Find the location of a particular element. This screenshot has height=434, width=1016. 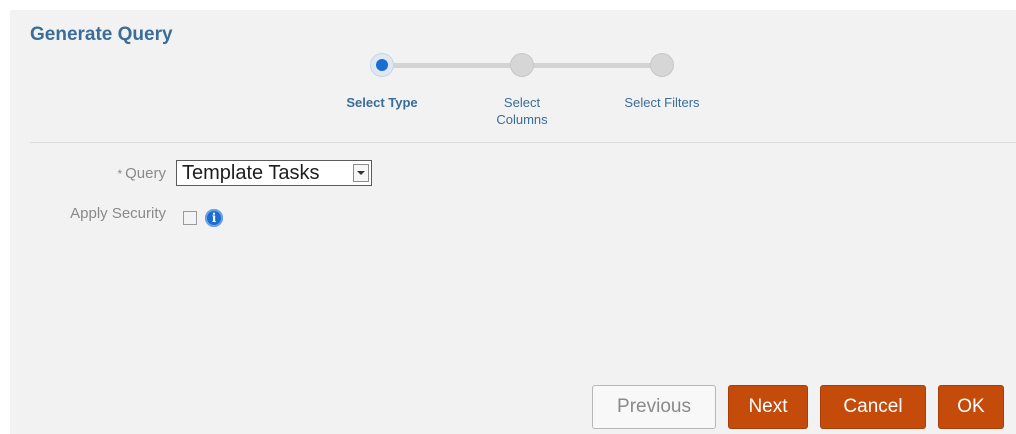

query-label: * Query is located at coordinates (123, 173).